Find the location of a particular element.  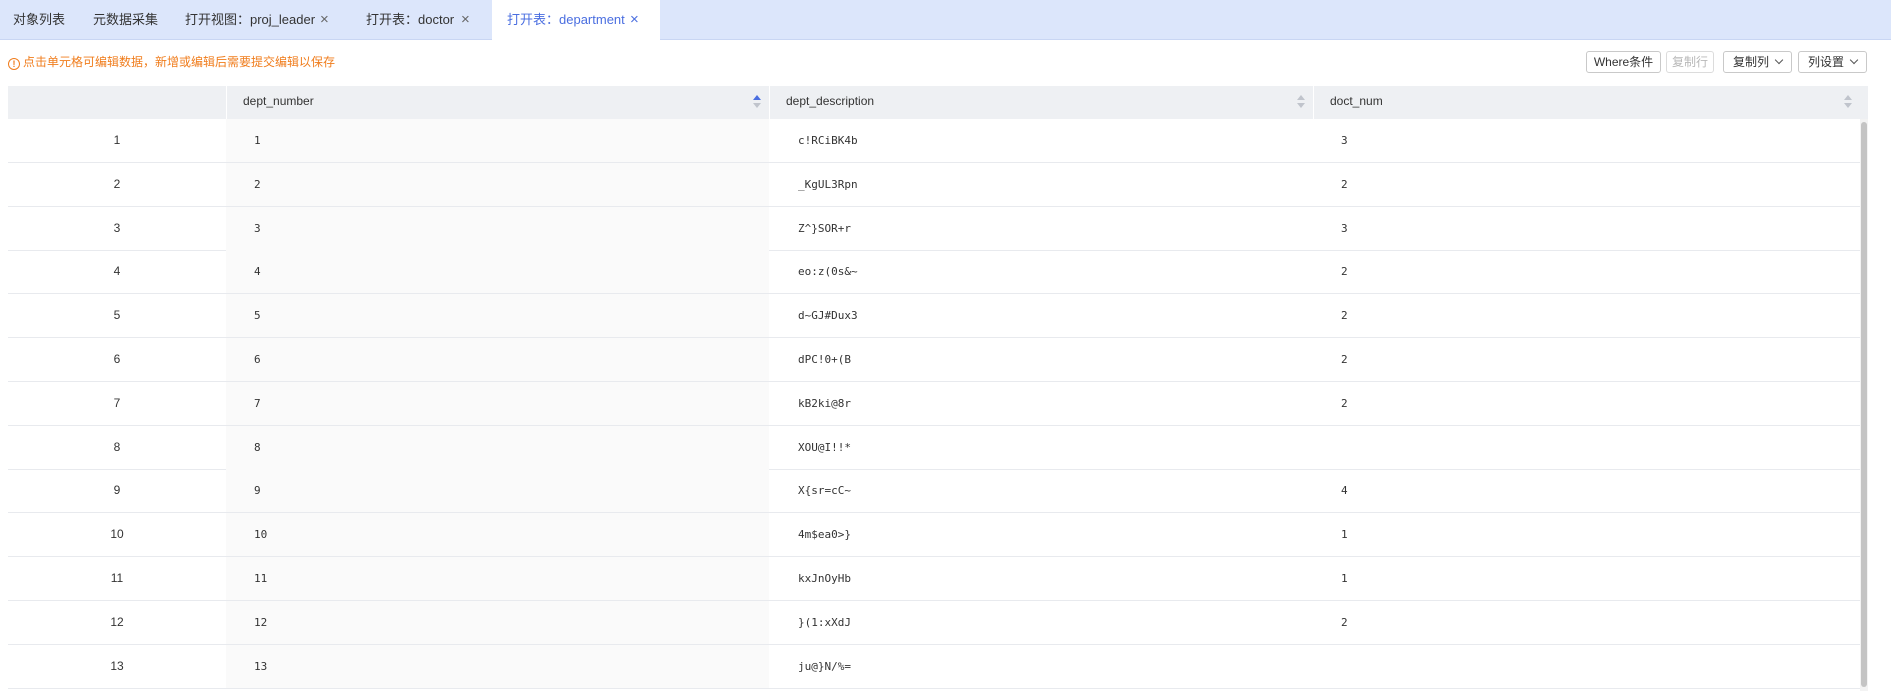

table-row: 10 10 4m$ea0>} 1 is located at coordinates (934, 535).